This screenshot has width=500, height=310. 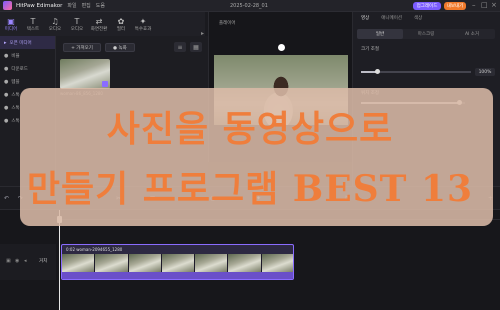 What do you see at coordinates (82, 47) in the screenshot?
I see `import-button: + 가져오기` at bounding box center [82, 47].